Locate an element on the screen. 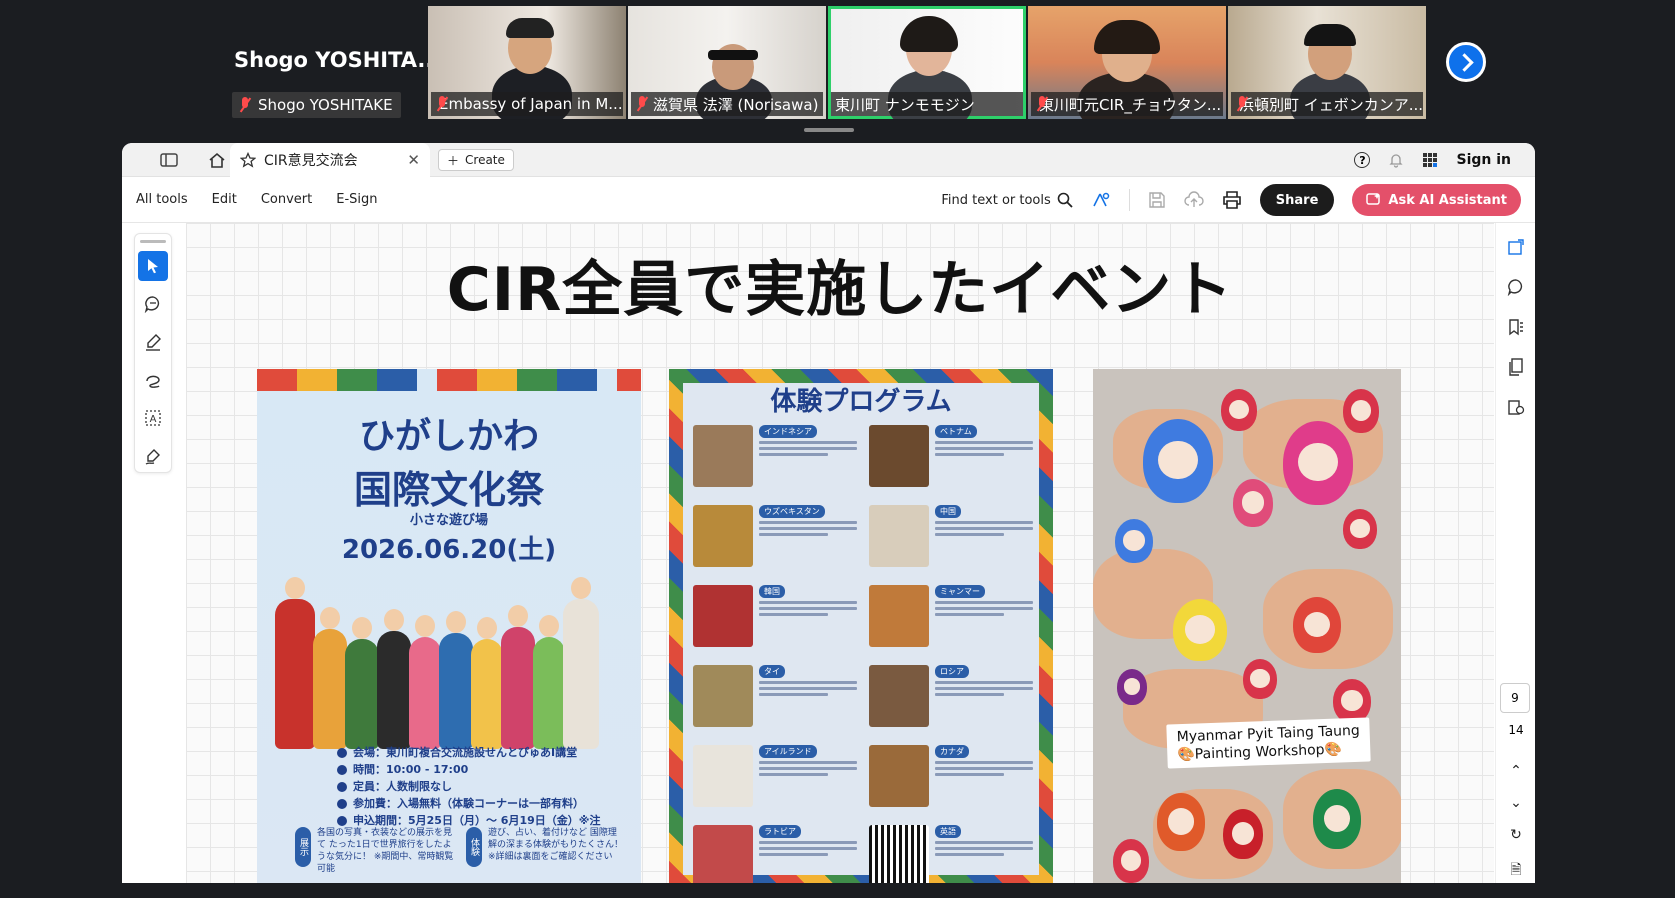 The height and width of the screenshot is (898, 1675). next-participants-button is located at coordinates (1466, 62).